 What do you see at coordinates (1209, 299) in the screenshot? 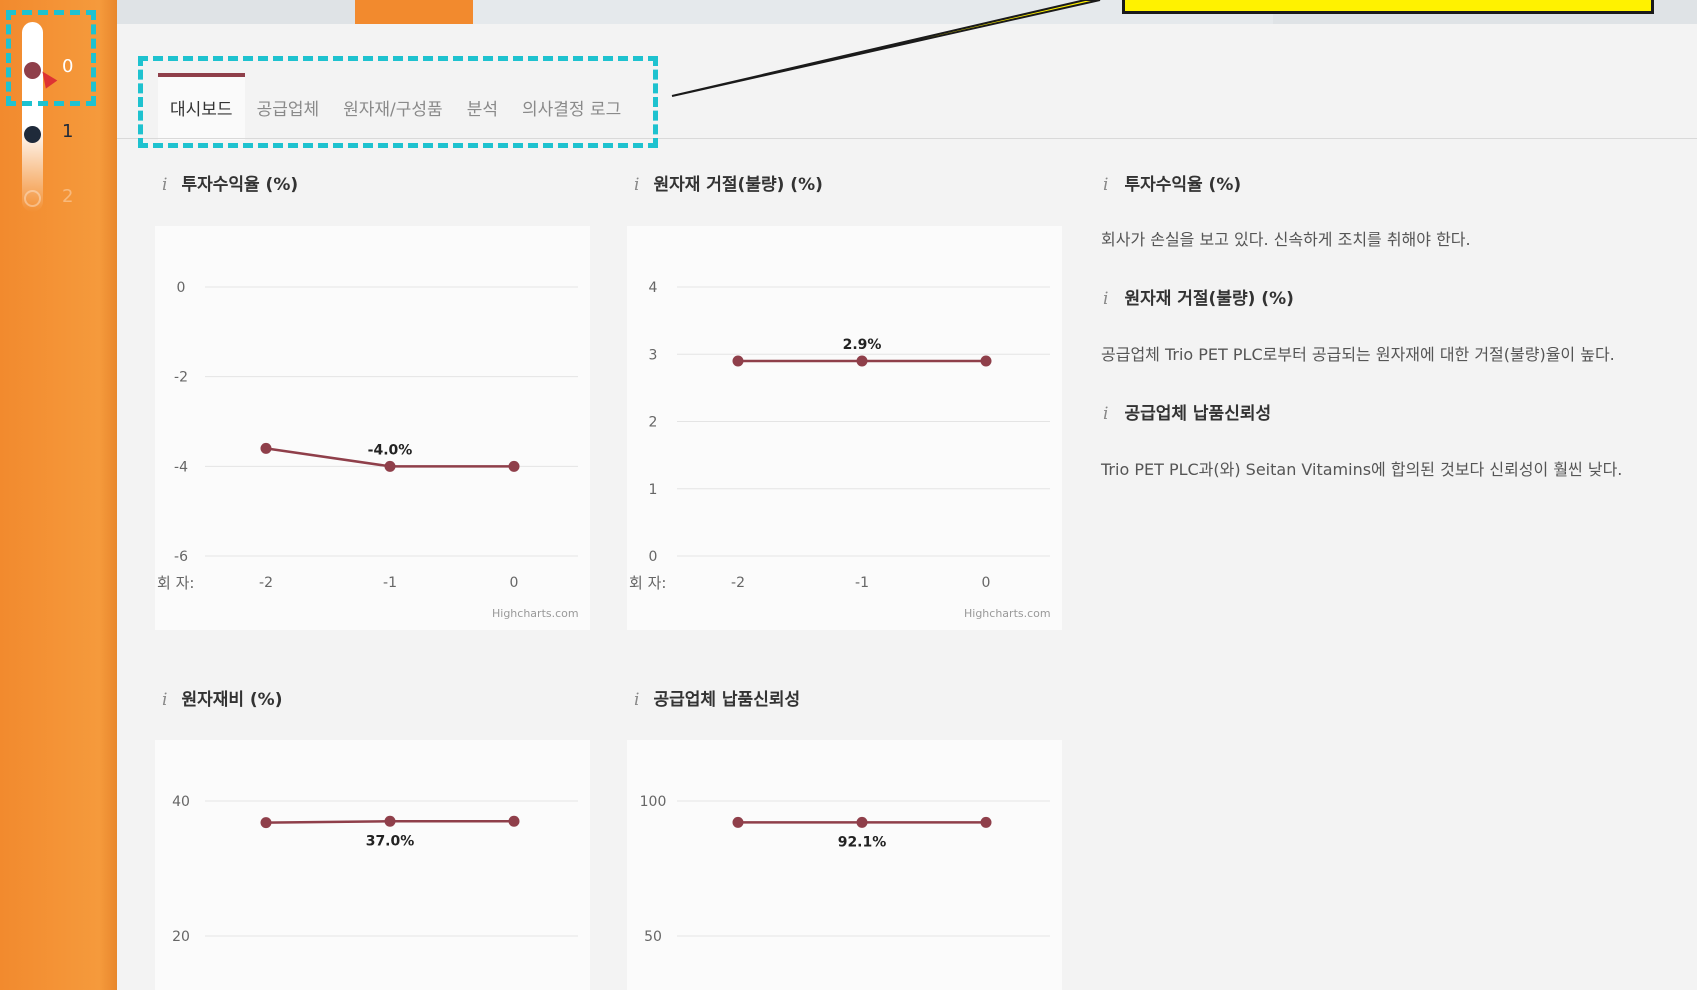
I see `info-reject-title-text: 원자재 거절(불량) (%)` at bounding box center [1209, 299].